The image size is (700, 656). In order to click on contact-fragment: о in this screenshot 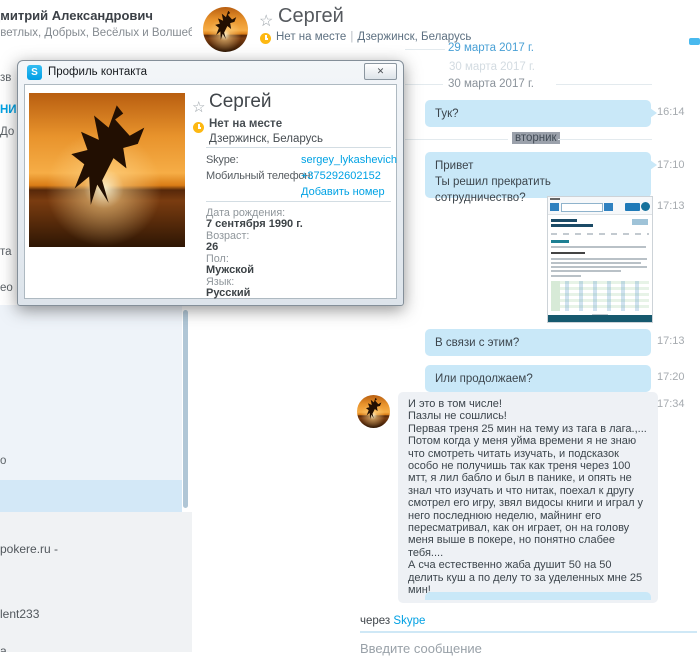, I will do `click(3, 461)`.